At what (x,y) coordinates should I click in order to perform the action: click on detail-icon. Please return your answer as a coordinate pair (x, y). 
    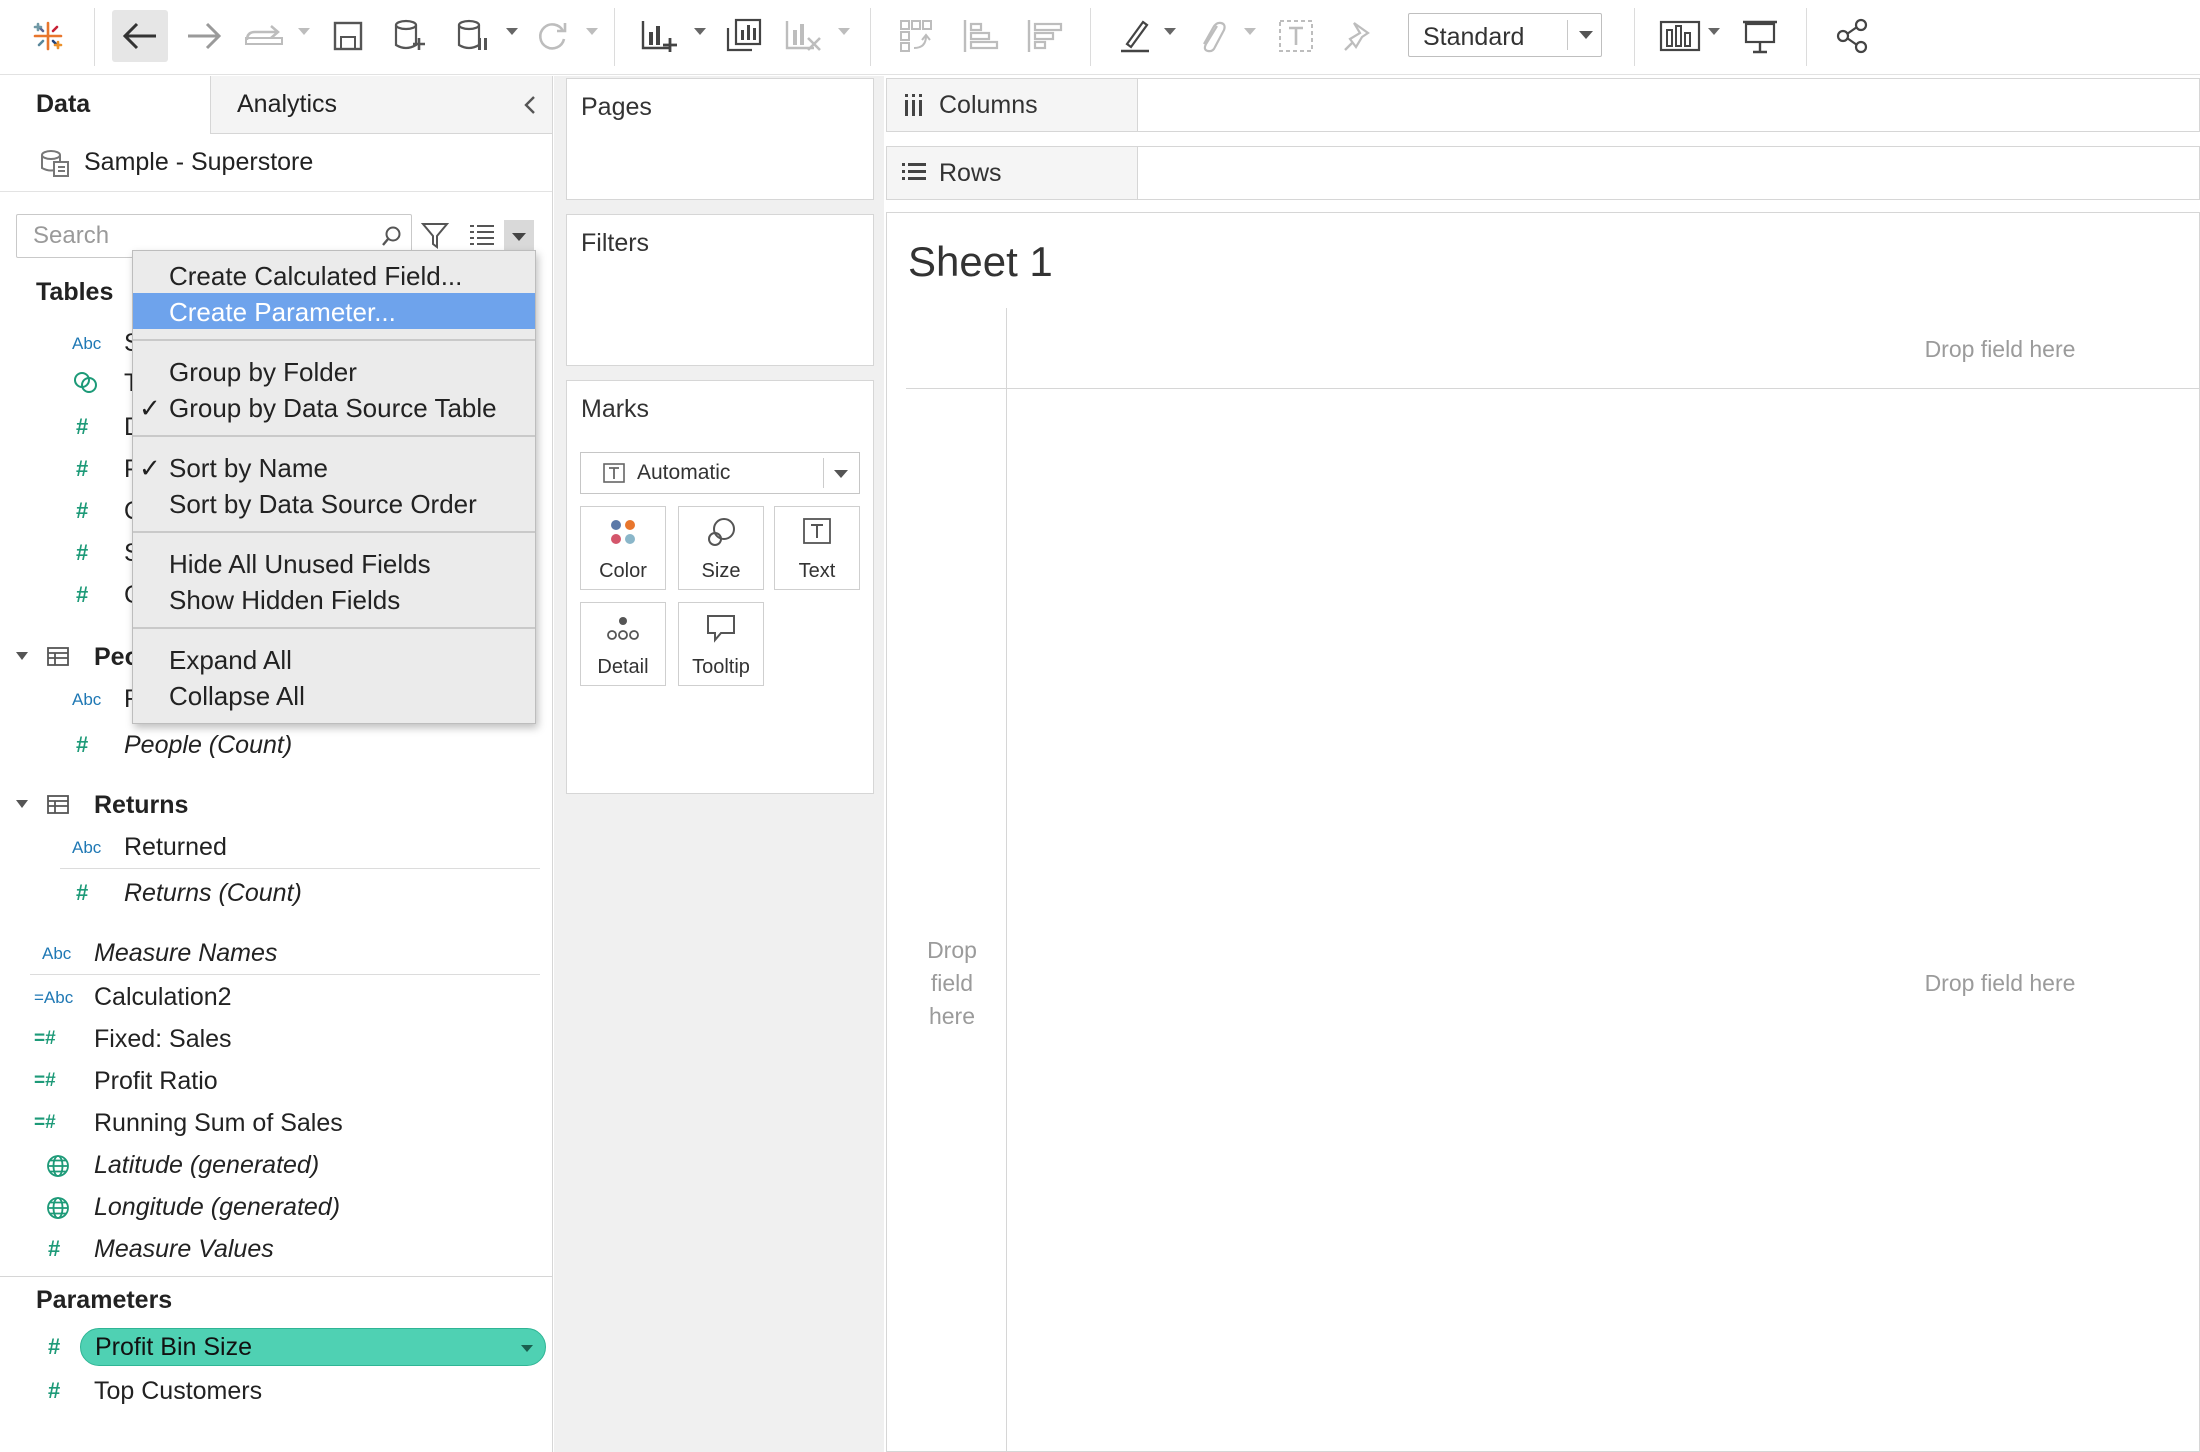
    Looking at the image, I should click on (623, 630).